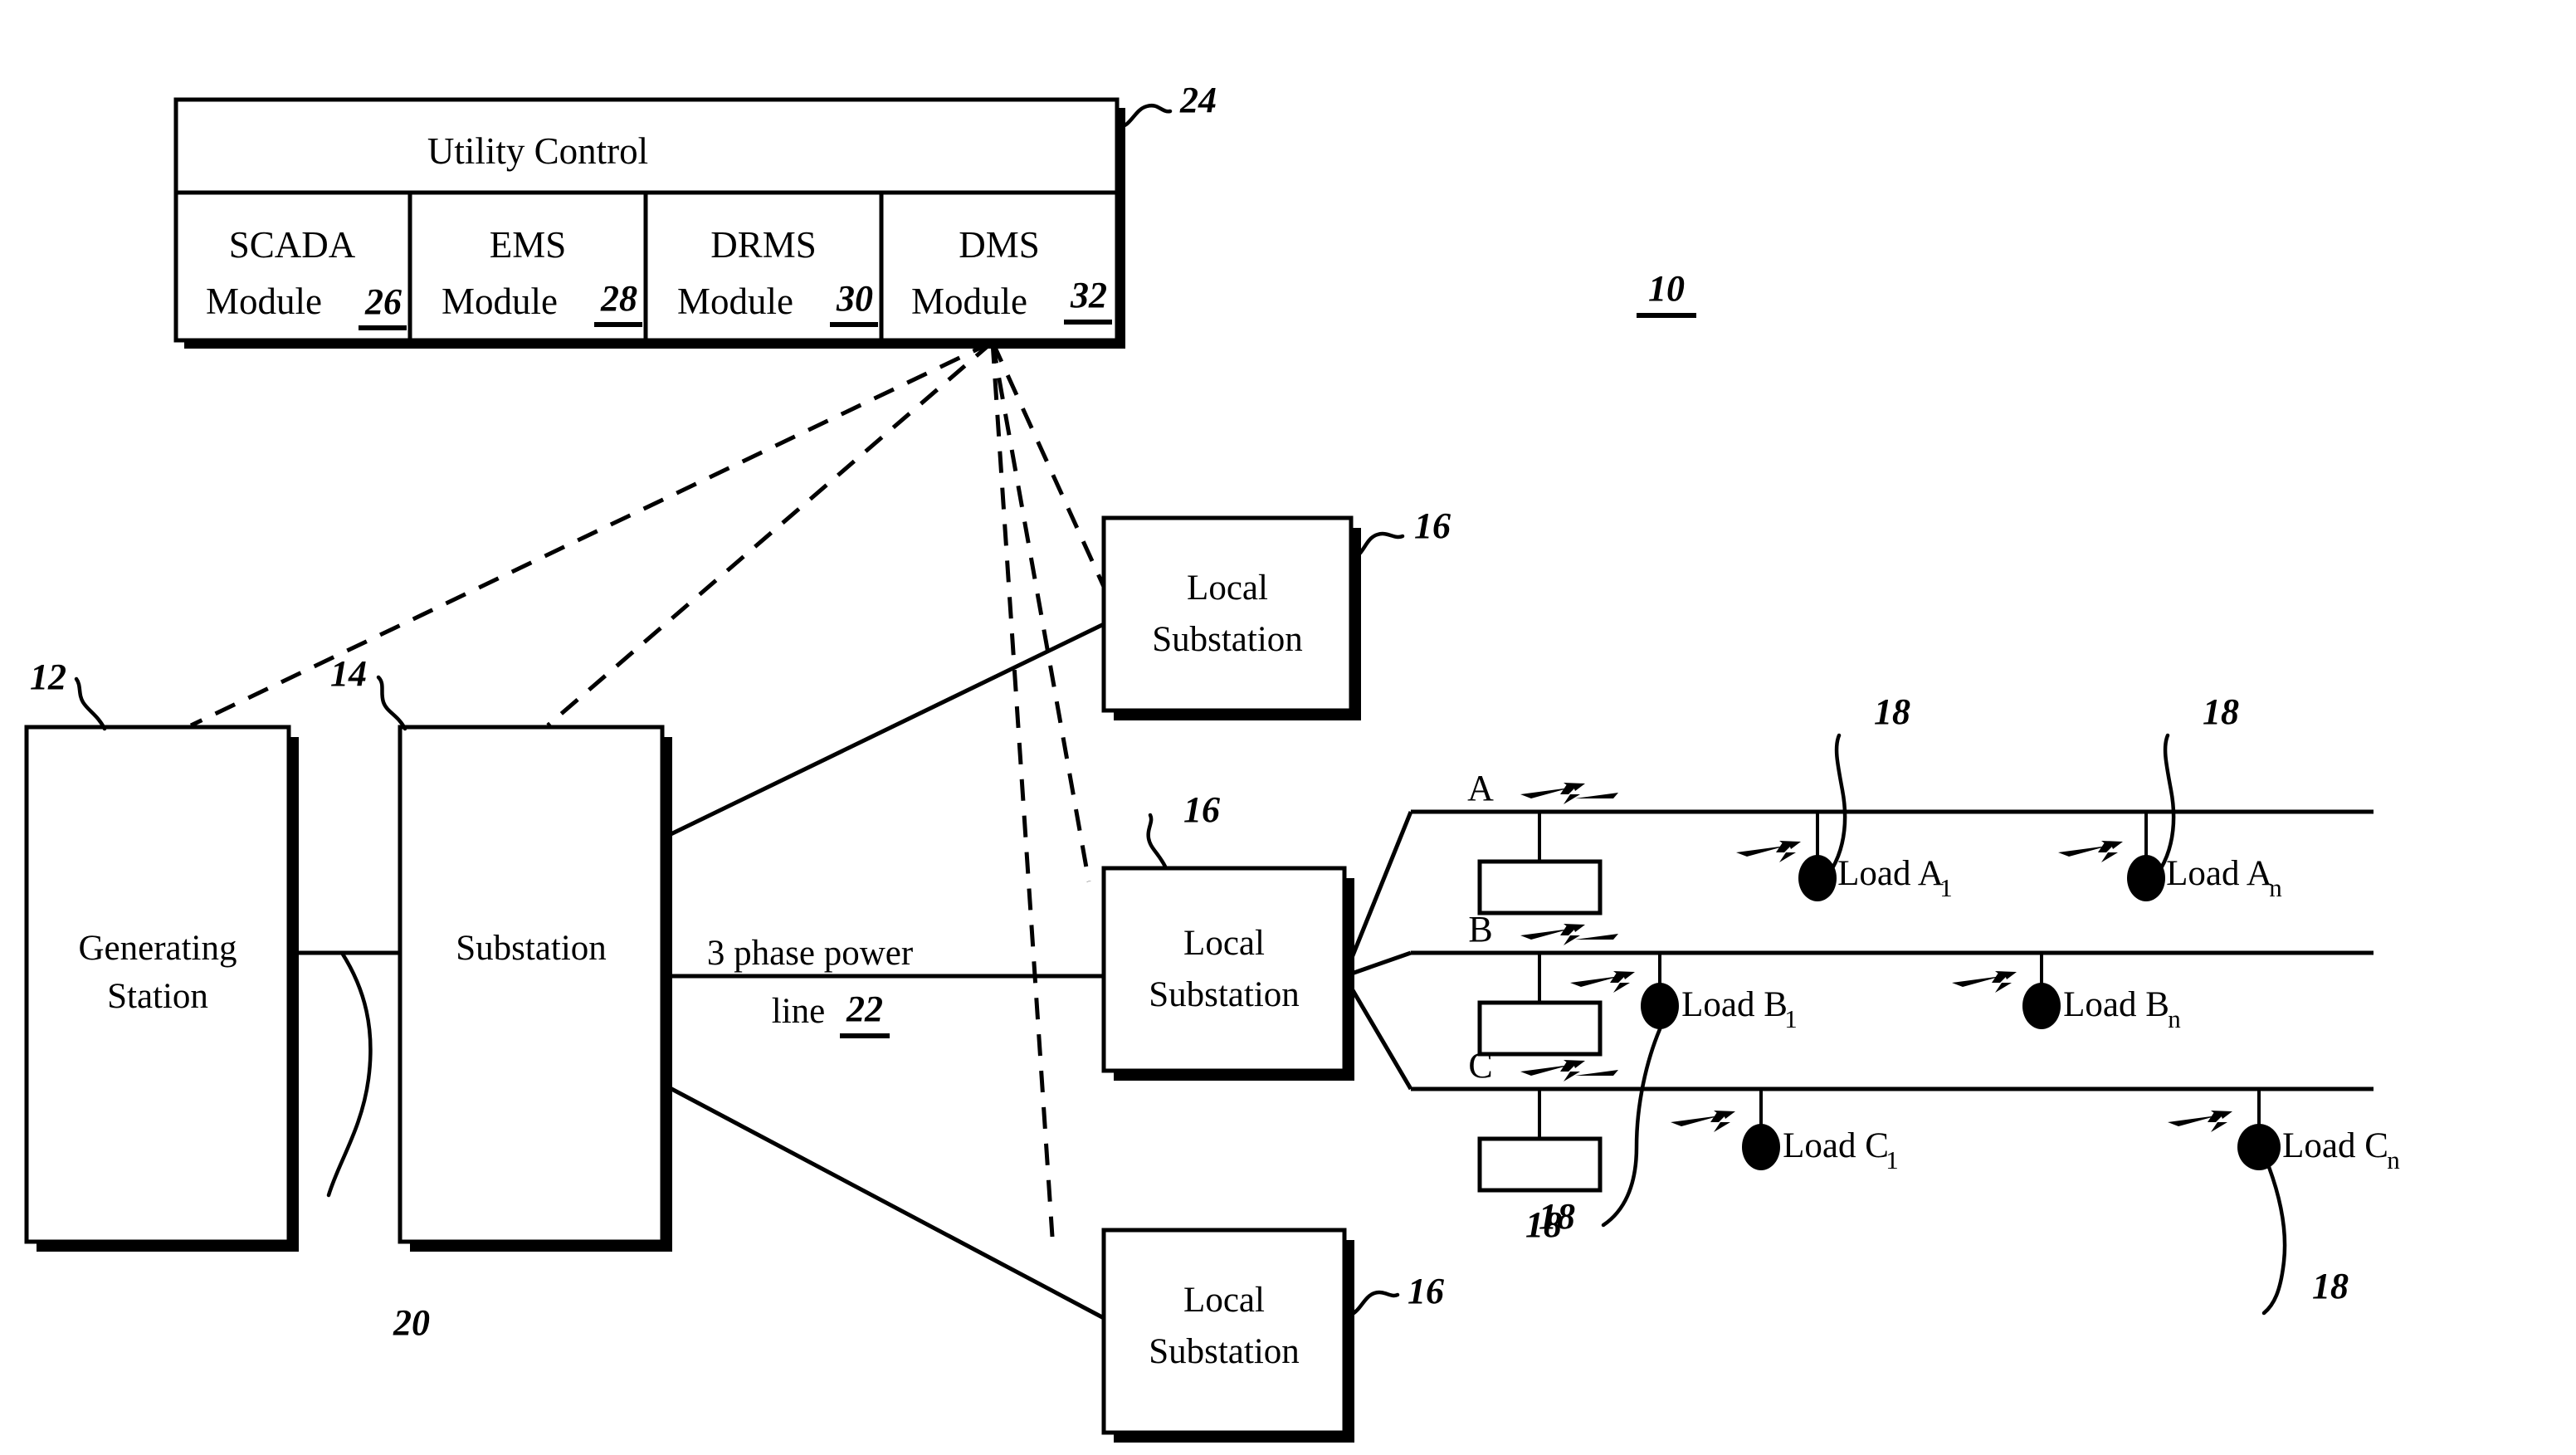  What do you see at coordinates (2146, 878) in the screenshot?
I see `load-node-icon-an` at bounding box center [2146, 878].